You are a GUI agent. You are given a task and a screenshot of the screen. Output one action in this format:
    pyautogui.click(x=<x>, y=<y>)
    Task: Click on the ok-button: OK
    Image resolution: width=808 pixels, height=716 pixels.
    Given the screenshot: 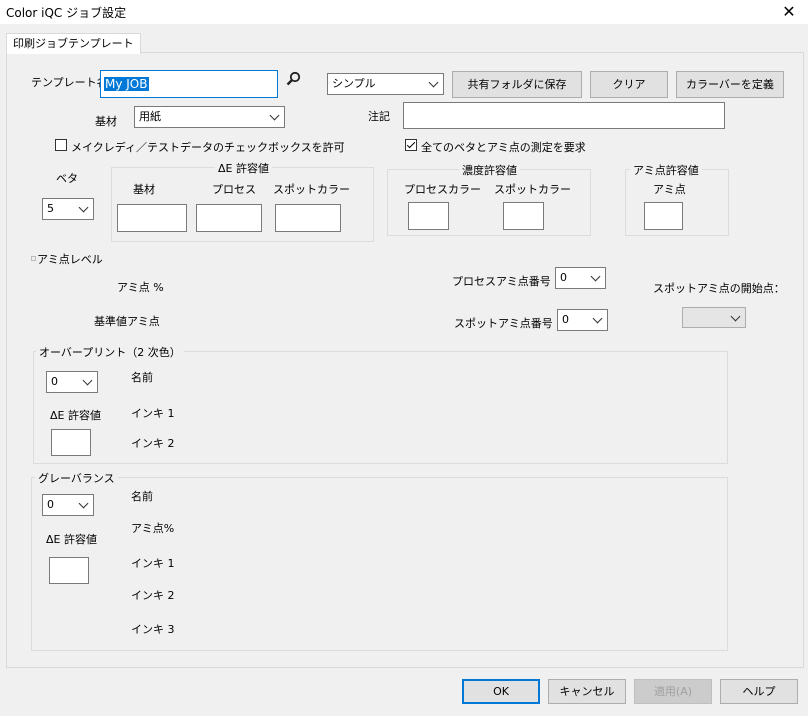 What is the action you would take?
    pyautogui.click(x=501, y=691)
    